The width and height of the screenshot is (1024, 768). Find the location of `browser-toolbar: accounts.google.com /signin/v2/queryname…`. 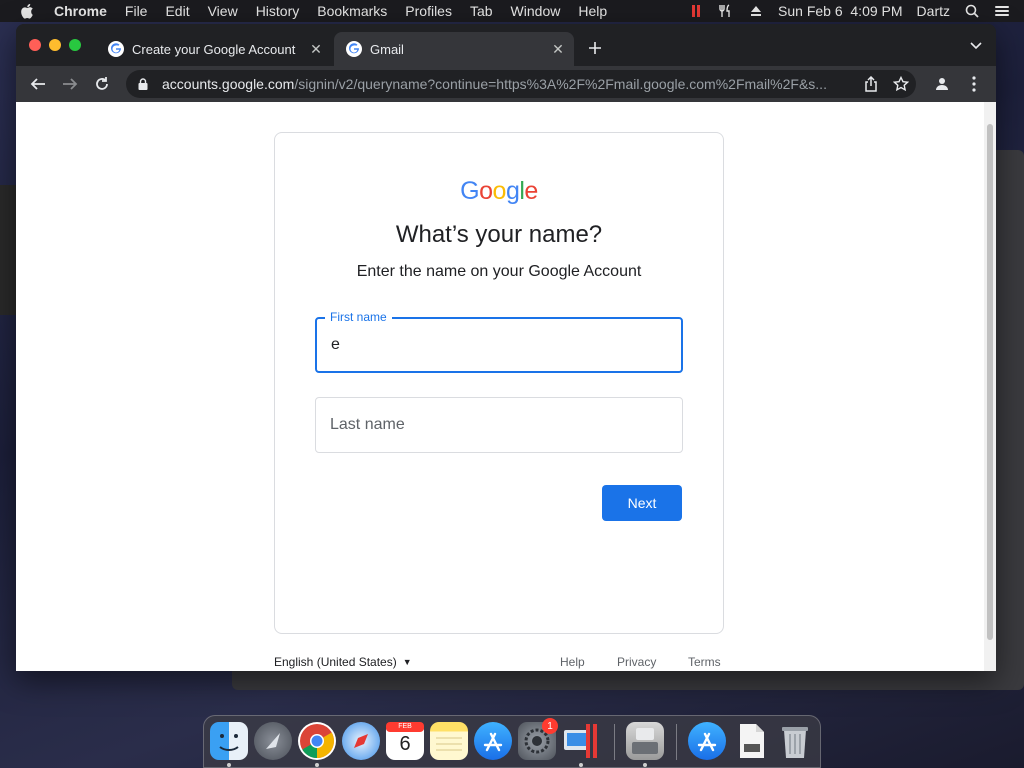

browser-toolbar: accounts.google.com /signin/v2/queryname… is located at coordinates (506, 84).